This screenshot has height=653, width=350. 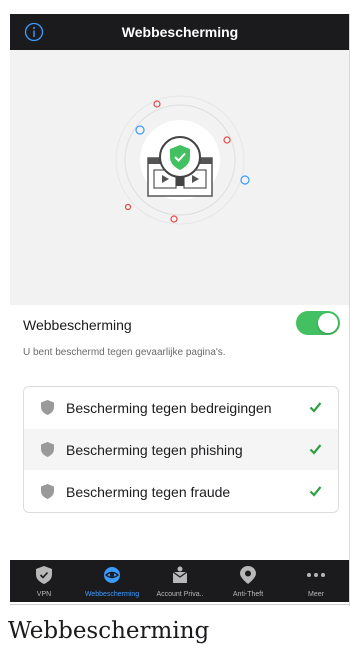 What do you see at coordinates (248, 594) in the screenshot?
I see `tab-label: Anti-Theft` at bounding box center [248, 594].